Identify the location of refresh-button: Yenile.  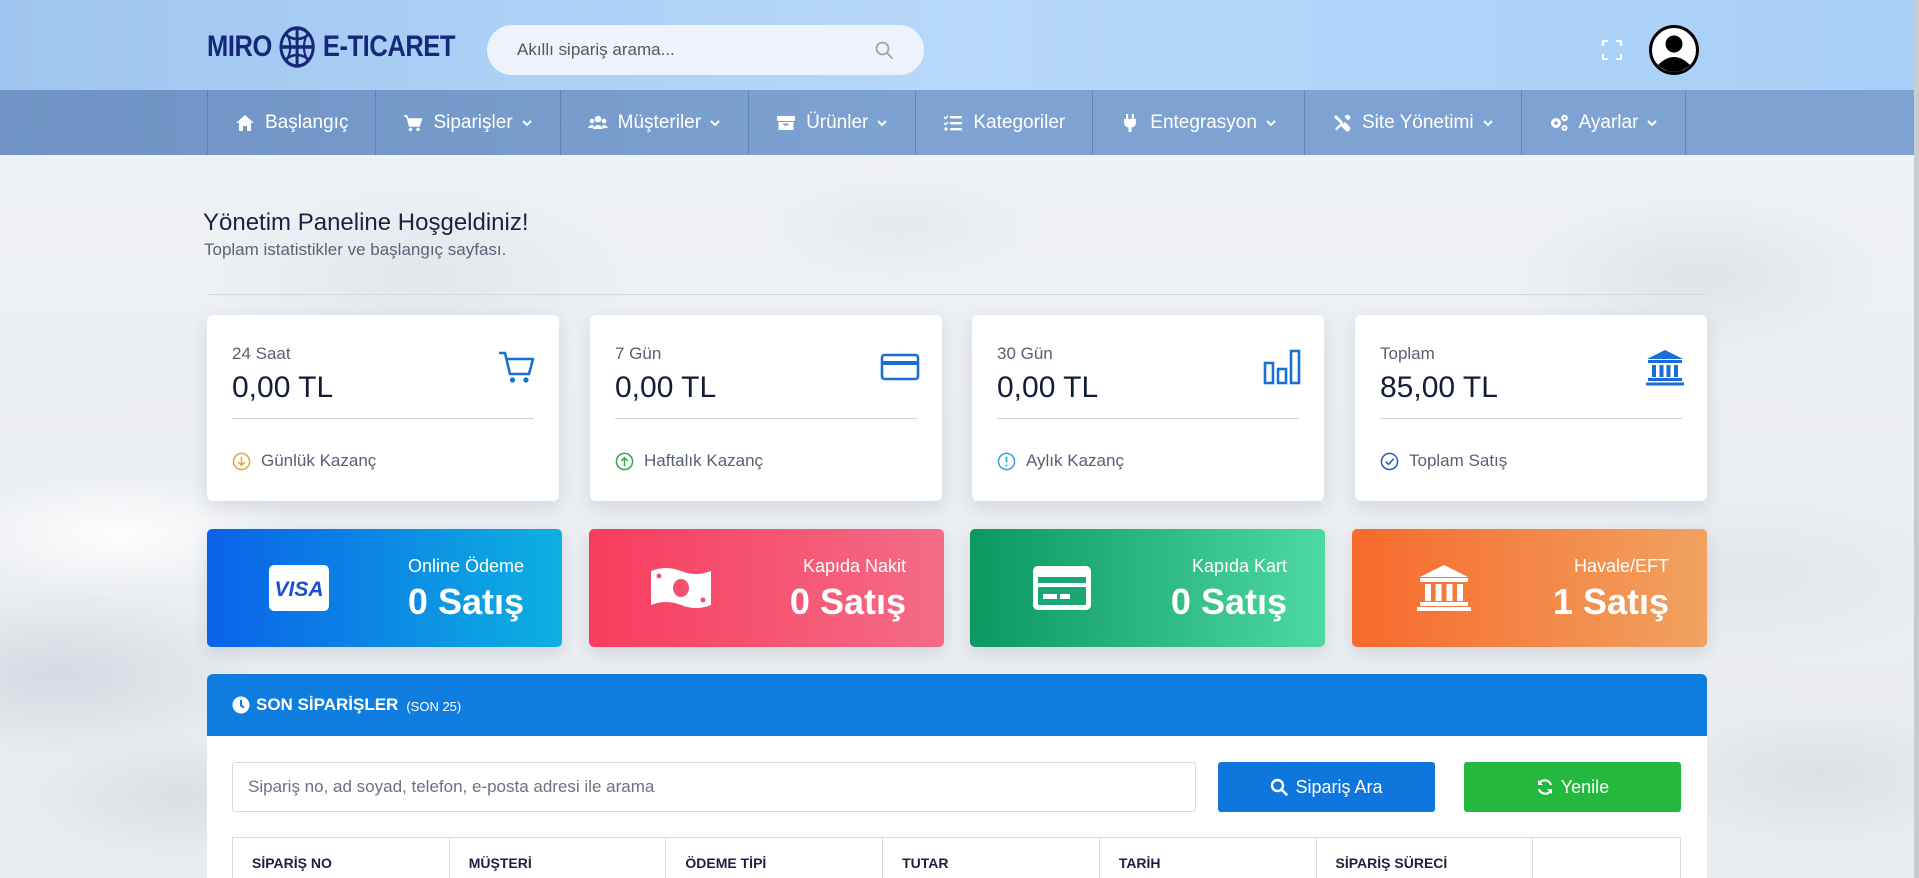
(1572, 787).